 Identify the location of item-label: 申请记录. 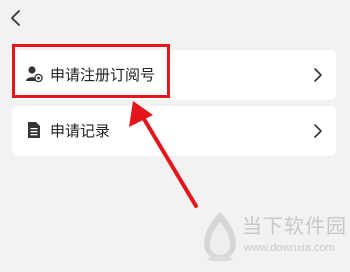
(80, 131).